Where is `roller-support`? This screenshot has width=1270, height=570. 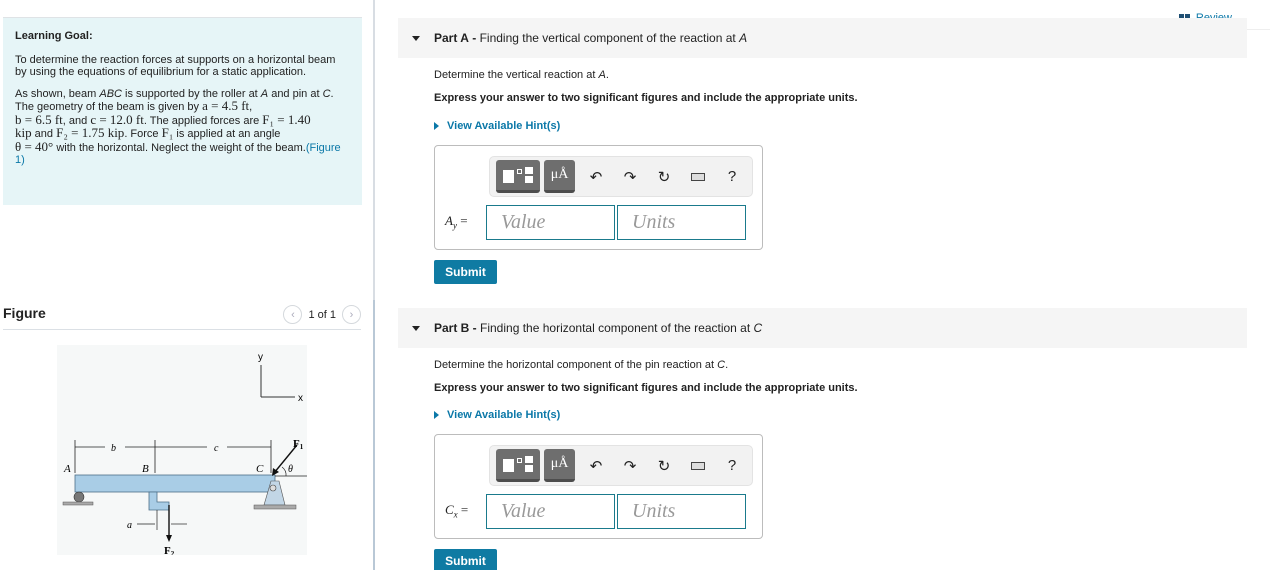 roller-support is located at coordinates (79, 497).